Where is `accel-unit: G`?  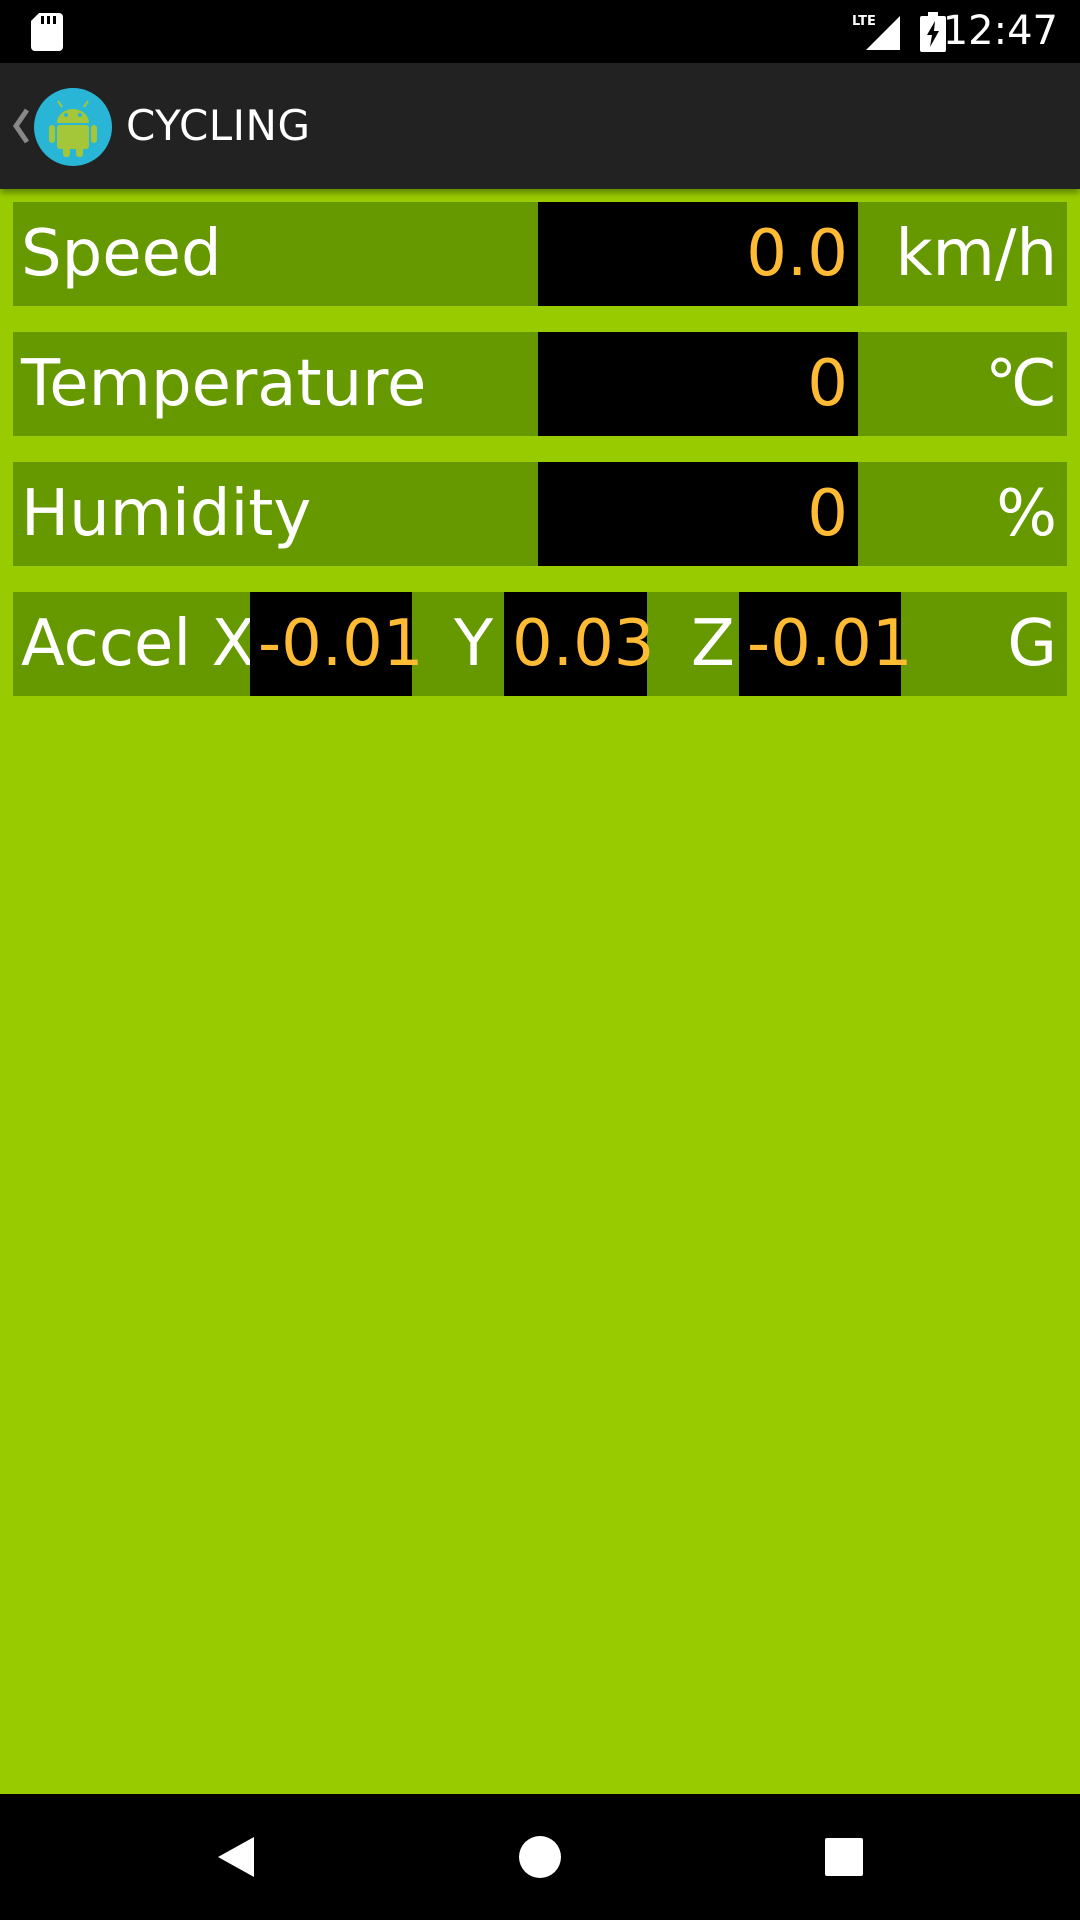 accel-unit: G is located at coordinates (1032, 644).